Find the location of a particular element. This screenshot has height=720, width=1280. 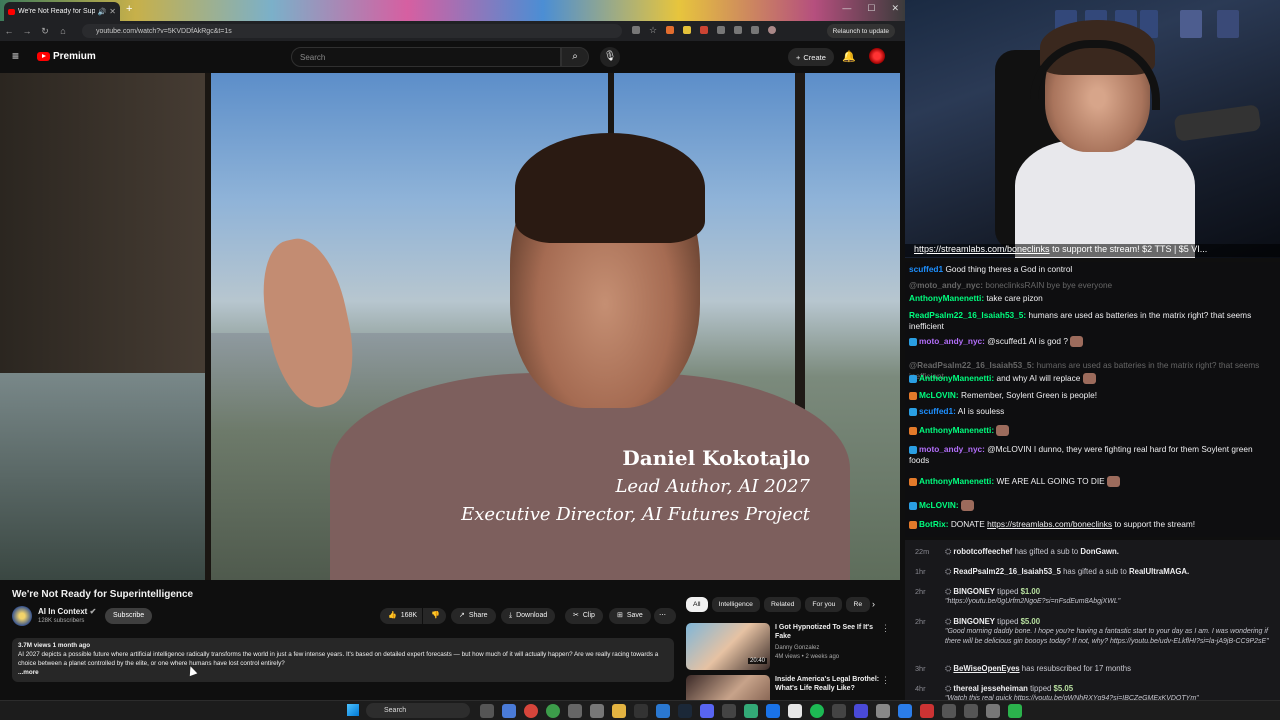

event-user: BeWiseOpenEyes is located at coordinates (986, 668).